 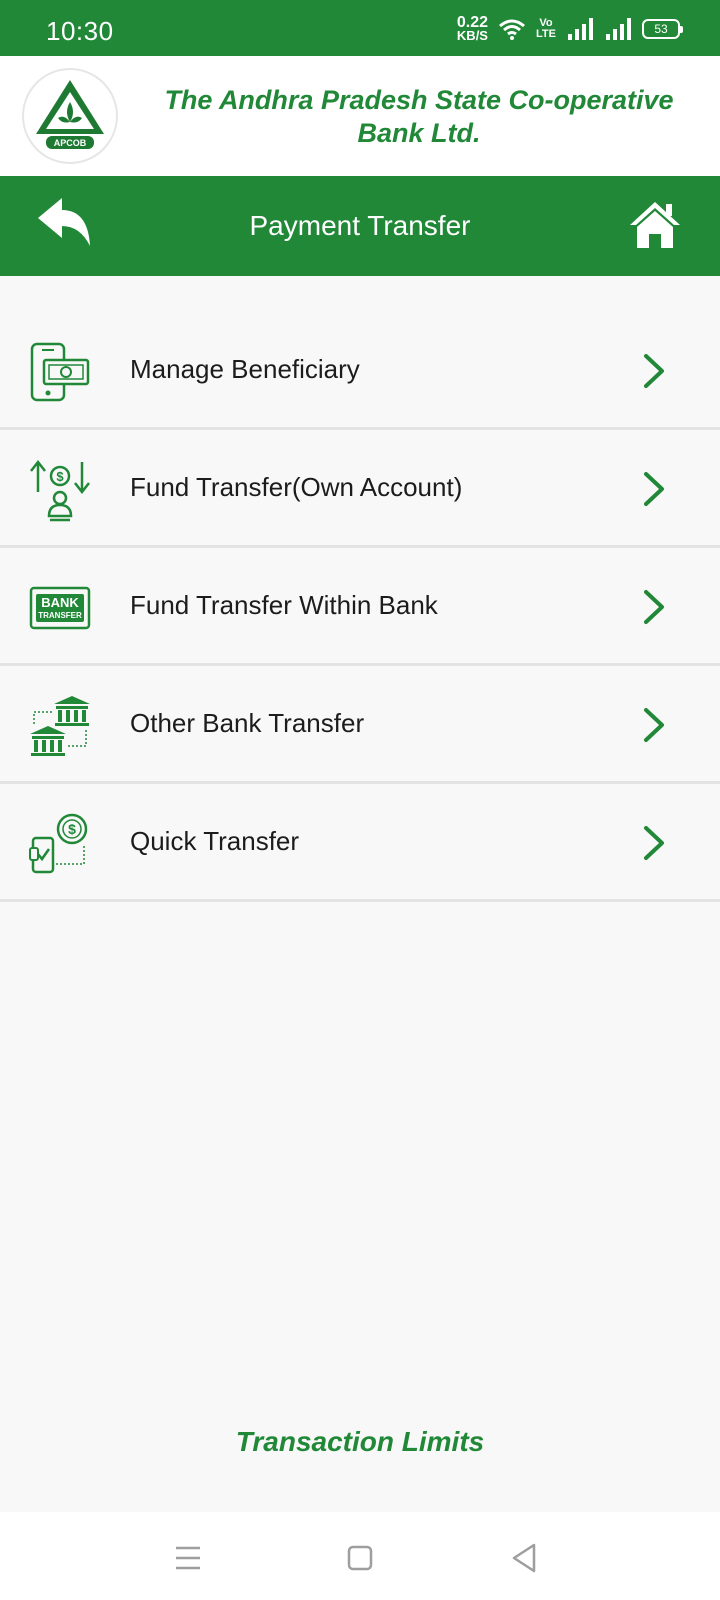 What do you see at coordinates (80, 31) in the screenshot?
I see `status-time: 10:30` at bounding box center [80, 31].